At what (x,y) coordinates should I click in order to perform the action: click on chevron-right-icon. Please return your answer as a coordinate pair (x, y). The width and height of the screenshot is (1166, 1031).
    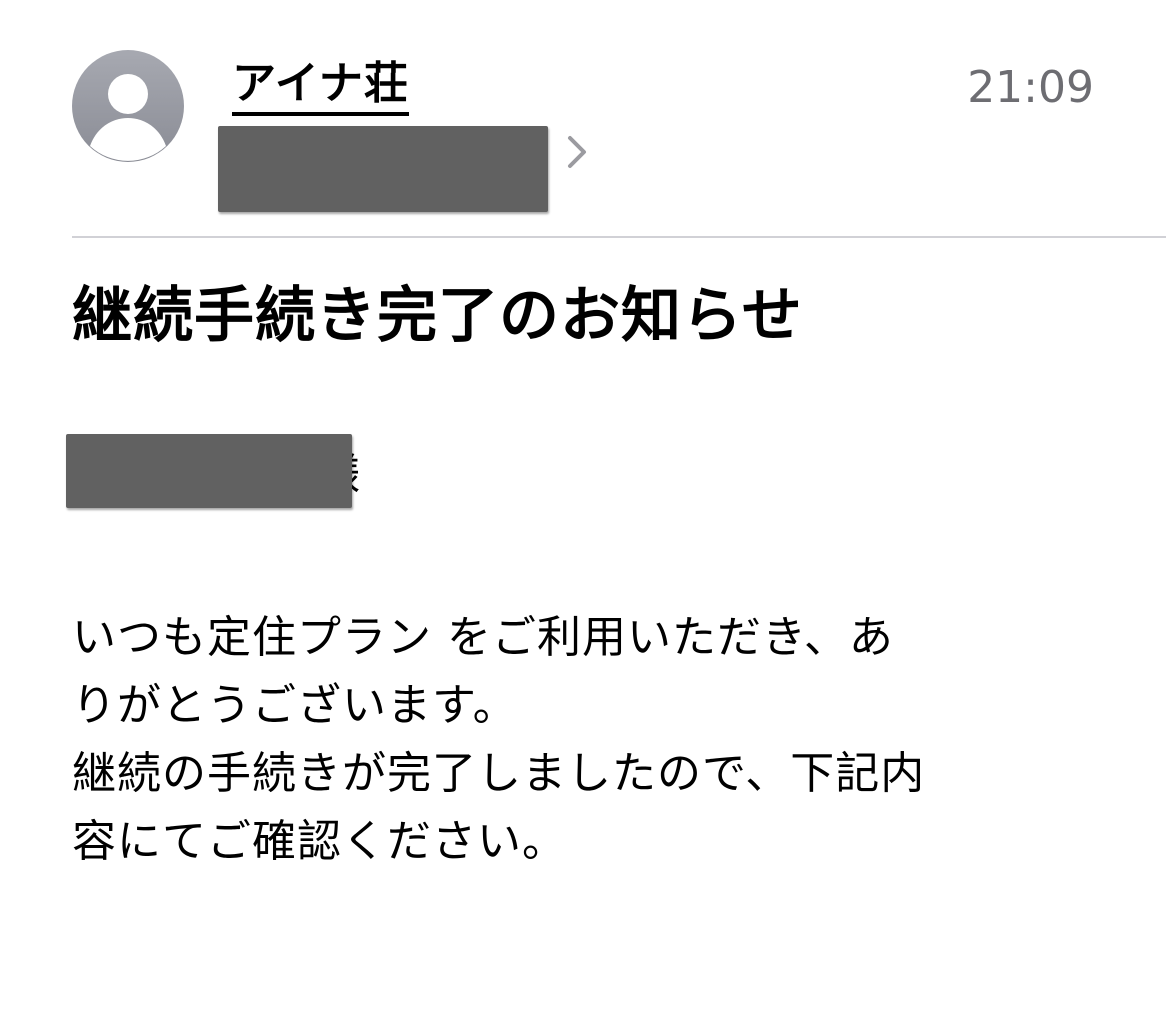
    Looking at the image, I should click on (577, 152).